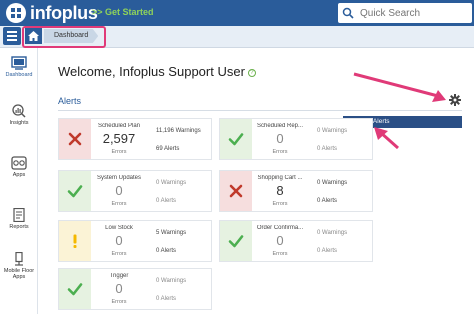 This screenshot has height=314, width=474. Describe the element at coordinates (19, 215) in the screenshot. I see `reports-icon` at that location.